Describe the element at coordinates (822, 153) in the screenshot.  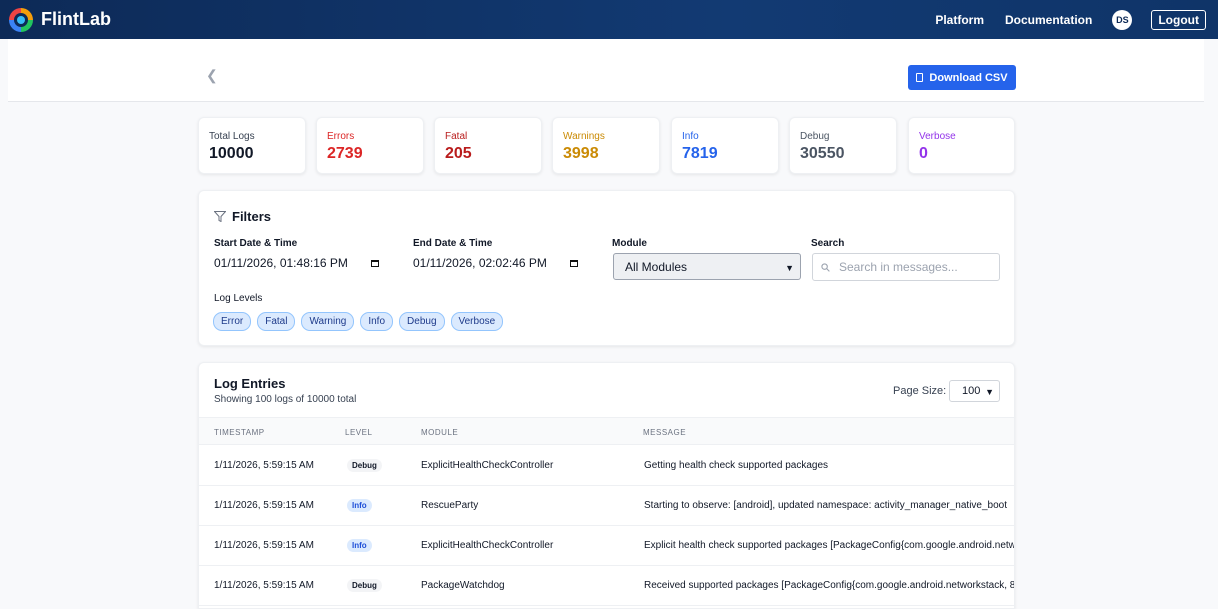
I see `stat-value: 30550` at that location.